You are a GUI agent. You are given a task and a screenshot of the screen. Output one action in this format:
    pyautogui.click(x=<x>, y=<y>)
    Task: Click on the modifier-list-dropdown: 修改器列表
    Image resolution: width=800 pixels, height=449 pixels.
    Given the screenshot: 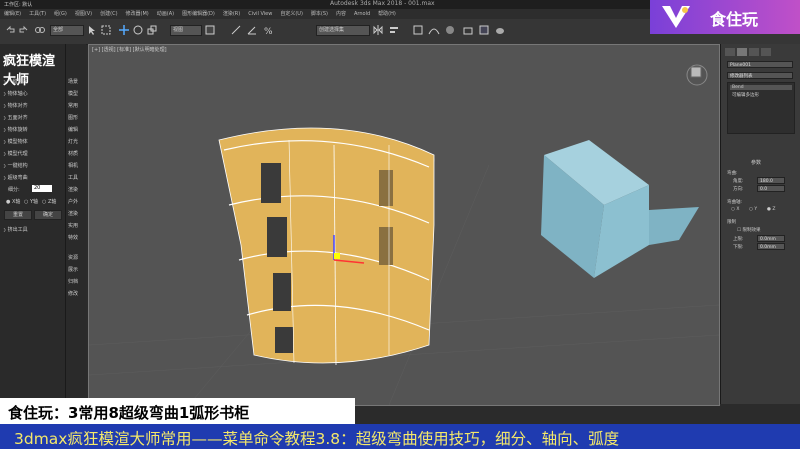 What is the action you would take?
    pyautogui.click(x=760, y=75)
    